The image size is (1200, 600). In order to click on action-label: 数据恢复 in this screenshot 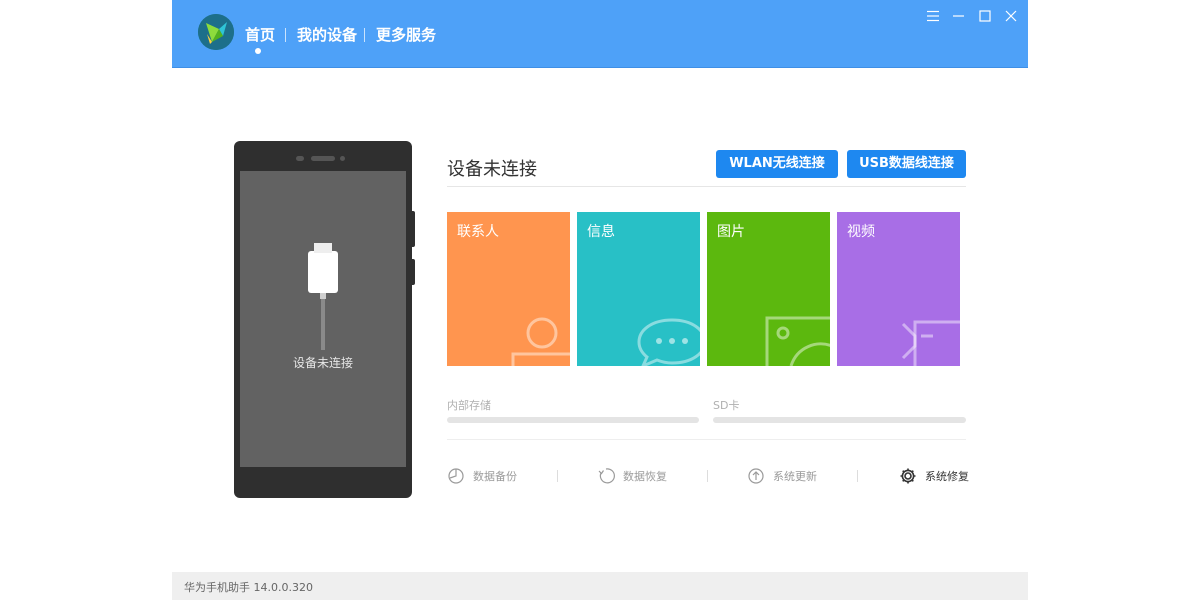, I will do `click(645, 476)`.